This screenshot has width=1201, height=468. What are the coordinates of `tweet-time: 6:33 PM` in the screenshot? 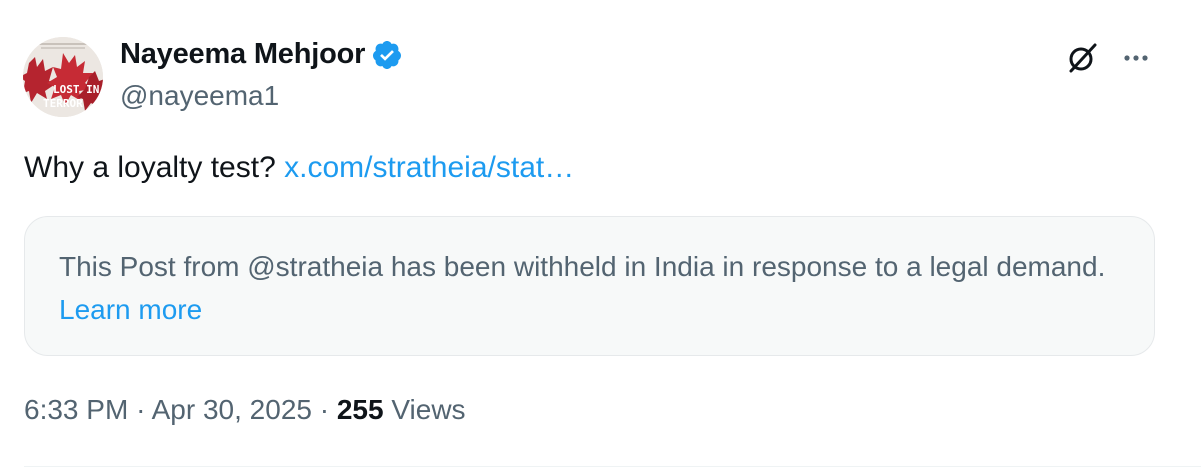 It's located at (76, 409).